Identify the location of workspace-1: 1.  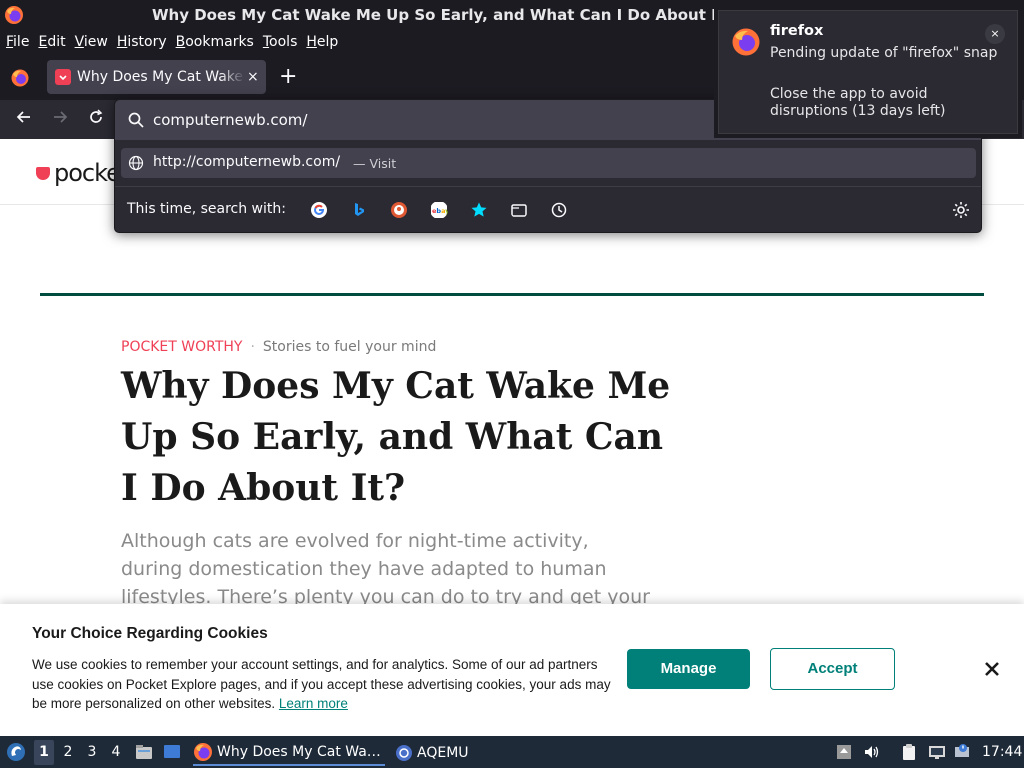
(44, 752).